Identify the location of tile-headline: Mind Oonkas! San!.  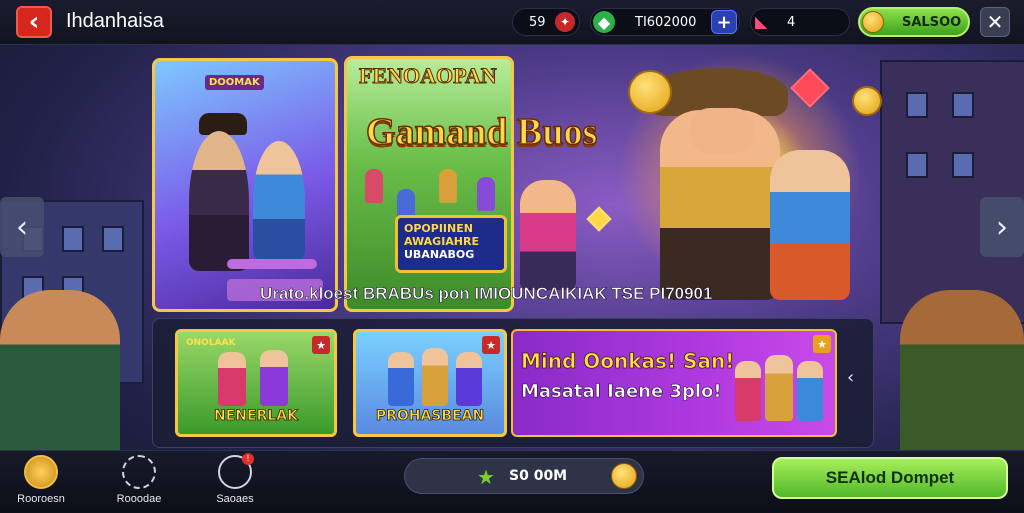
(628, 361).